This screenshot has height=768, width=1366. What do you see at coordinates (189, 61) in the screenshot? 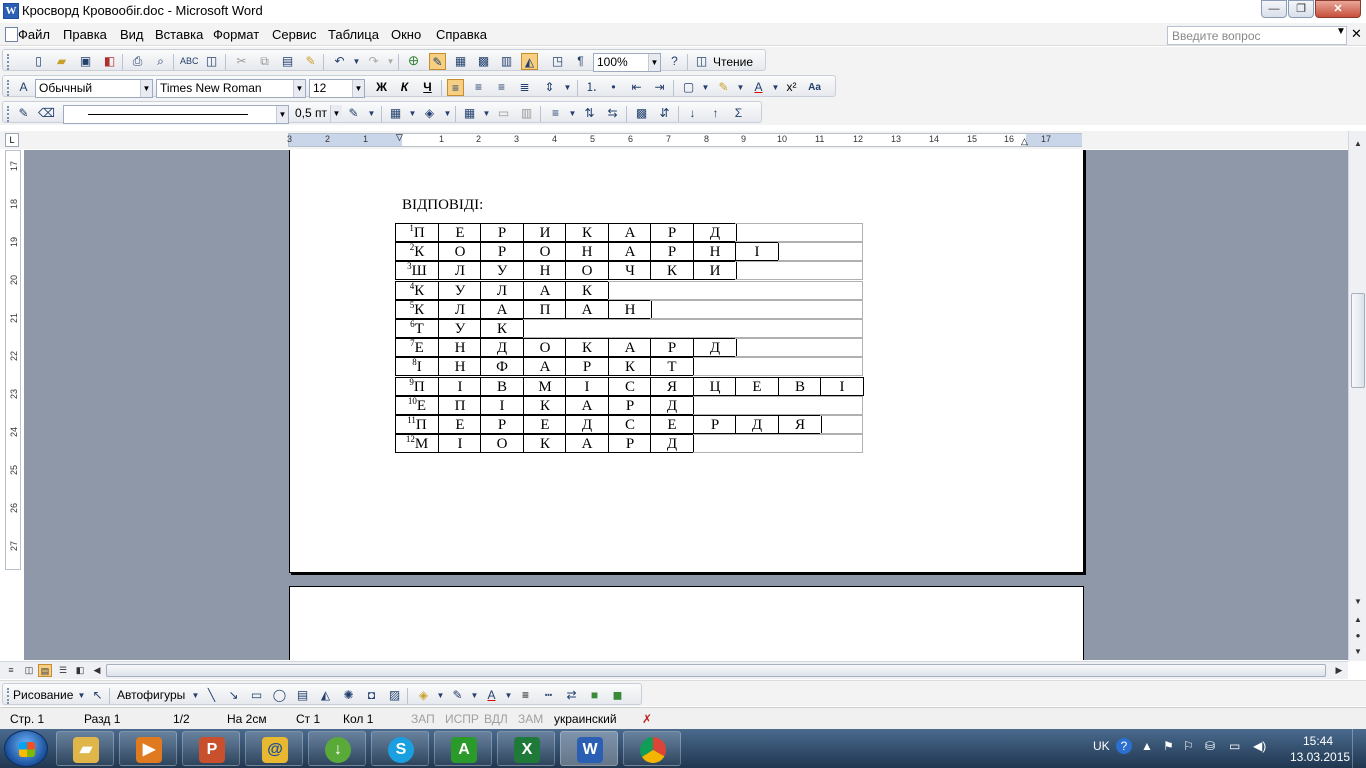
I see `spelling-icon: ABC` at bounding box center [189, 61].